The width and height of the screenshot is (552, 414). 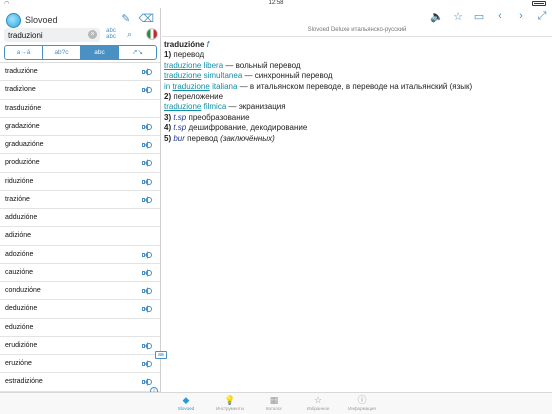 What do you see at coordinates (288, 76) in the screenshot?
I see `example-translation: — синхронный перевод` at bounding box center [288, 76].